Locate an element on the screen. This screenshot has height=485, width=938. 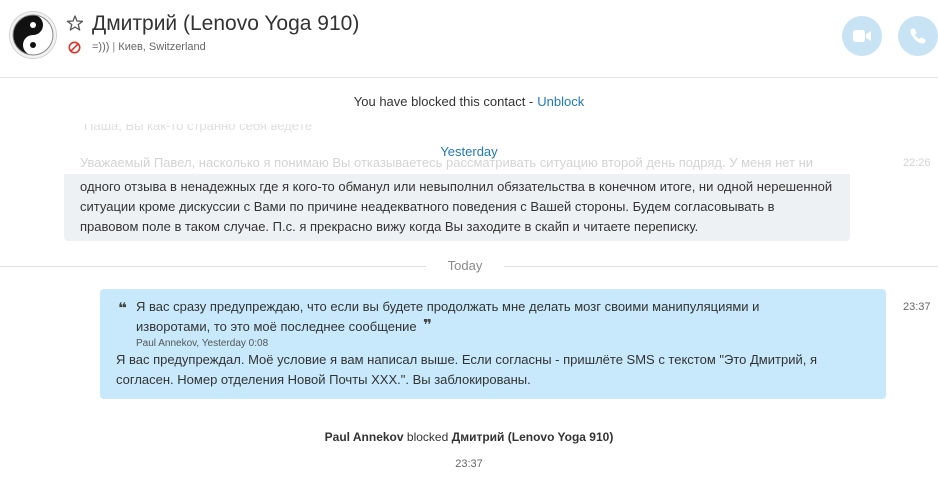
mood-and-location: =))) | Киев, Switzerland is located at coordinates (149, 47).